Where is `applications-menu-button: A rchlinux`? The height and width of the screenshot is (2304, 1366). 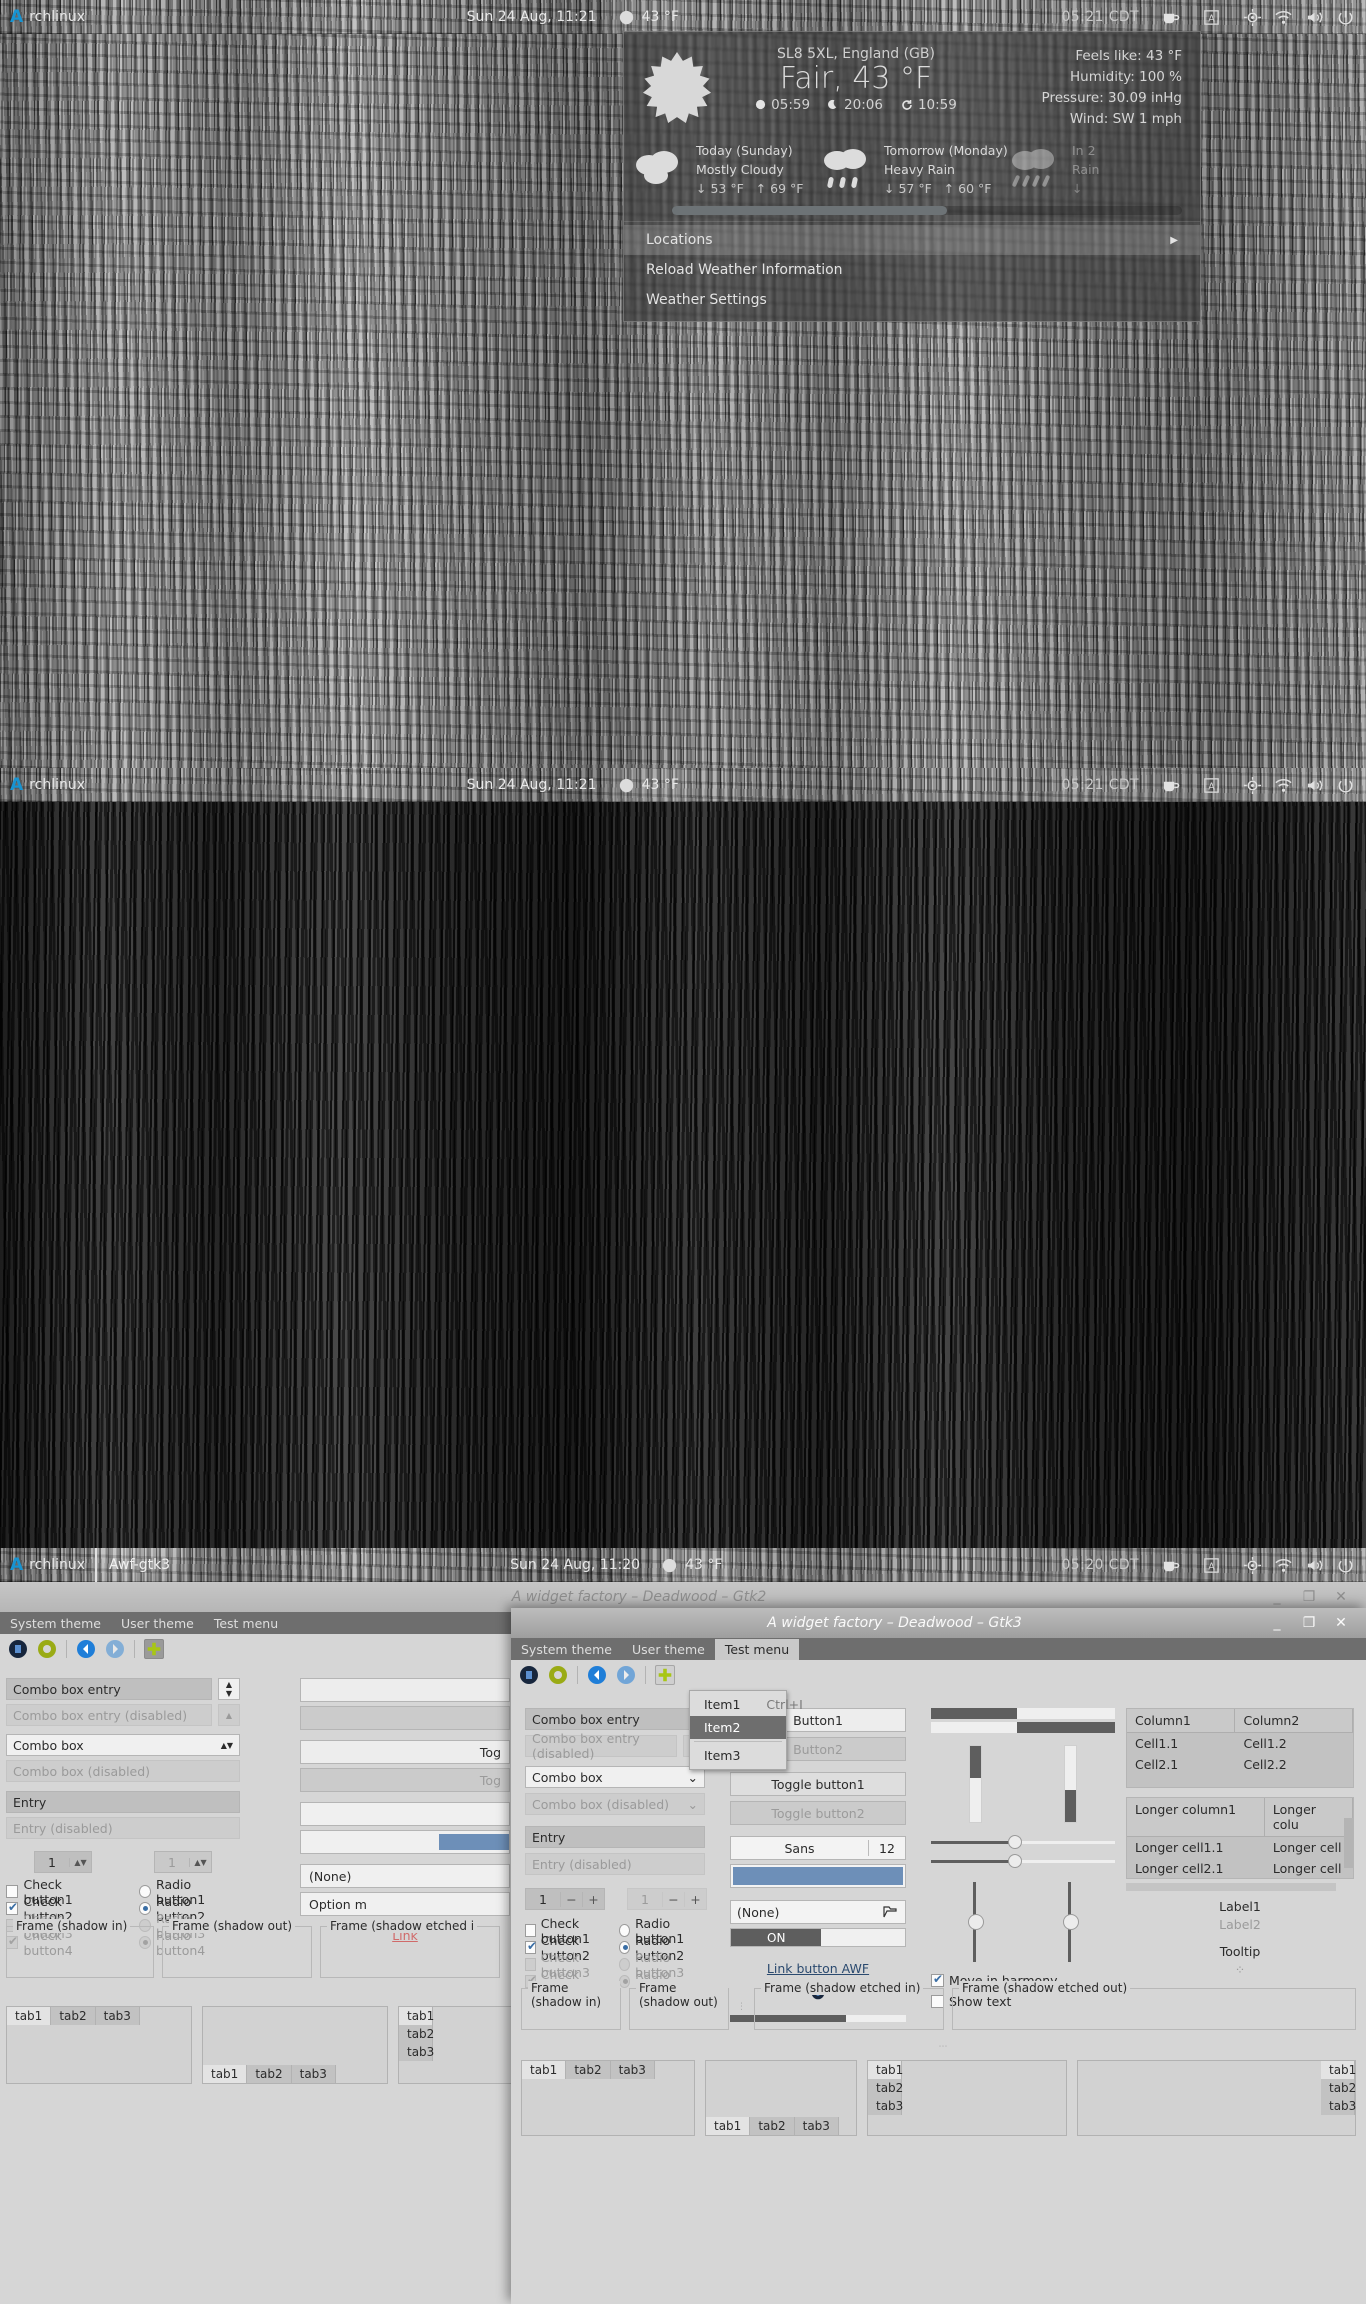 applications-menu-button: A rchlinux is located at coordinates (47, 17).